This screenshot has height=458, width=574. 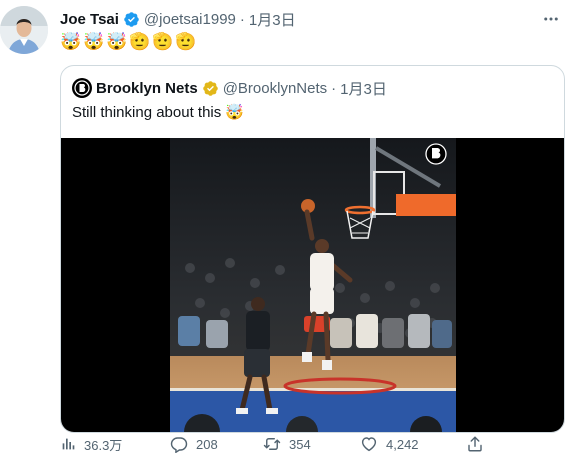 I want to click on reply-icon, so click(x=179, y=445).